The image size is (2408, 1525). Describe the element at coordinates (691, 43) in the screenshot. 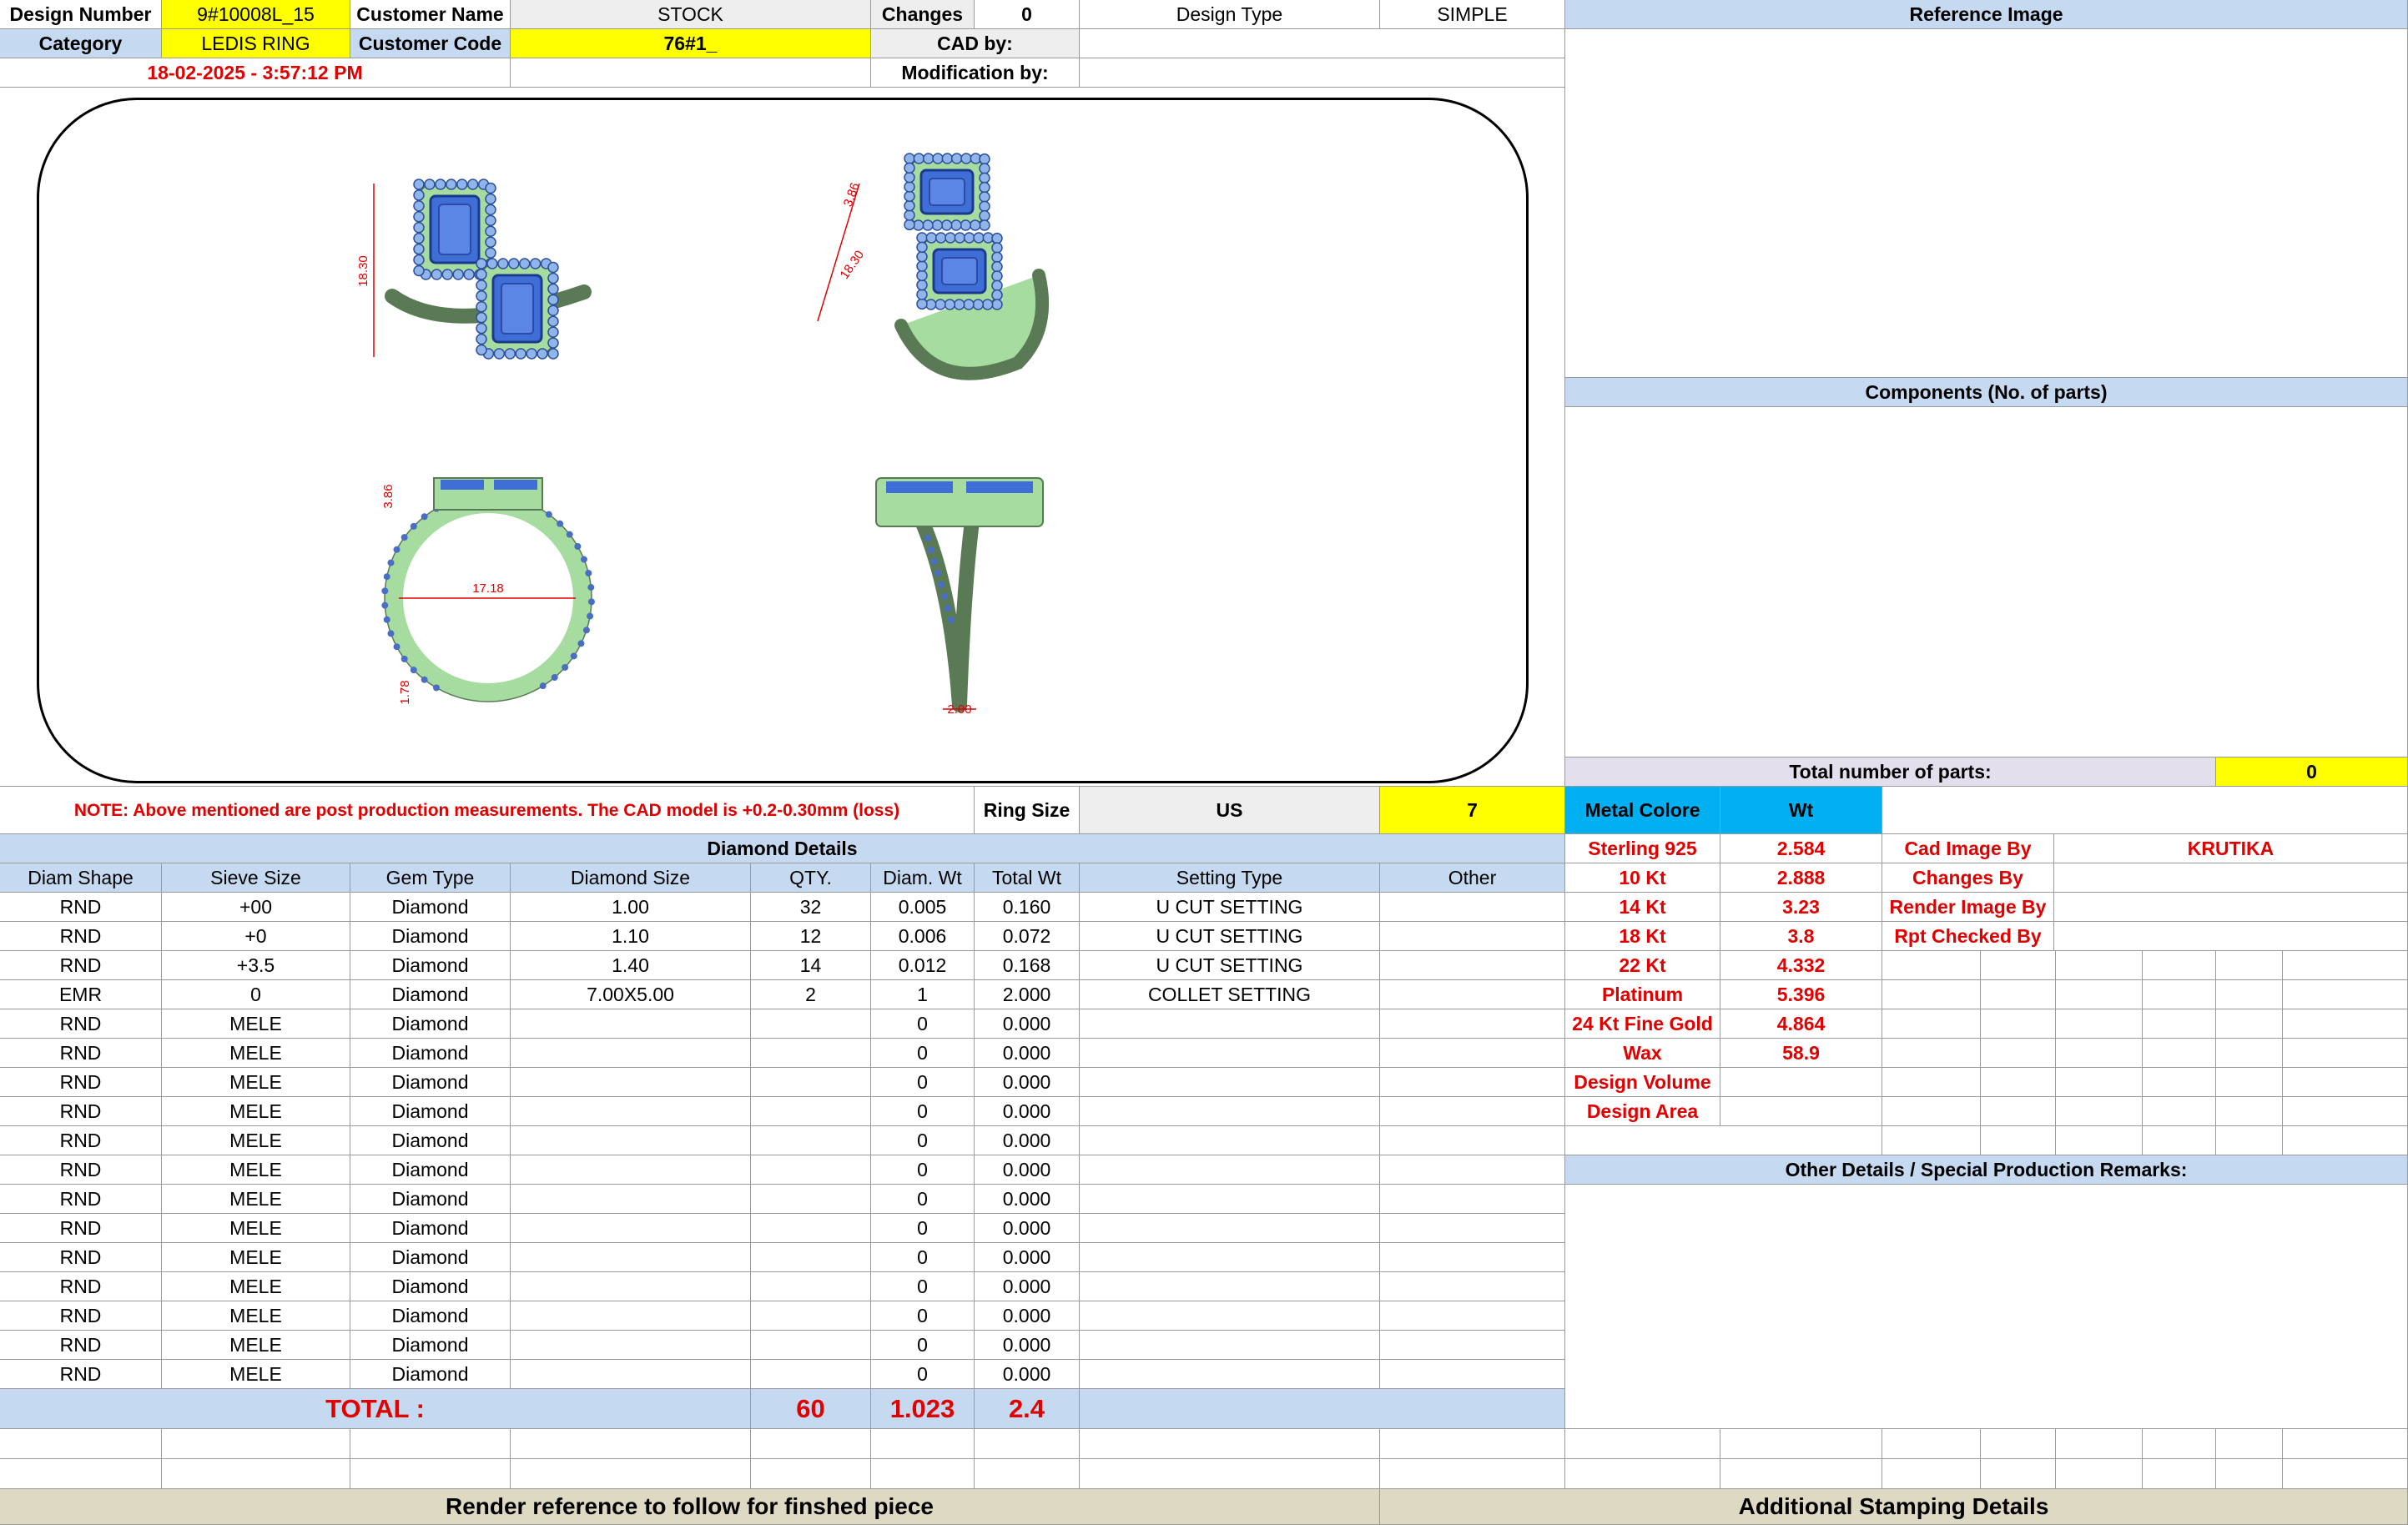

I see `customer-code-value: 76#1_` at that location.